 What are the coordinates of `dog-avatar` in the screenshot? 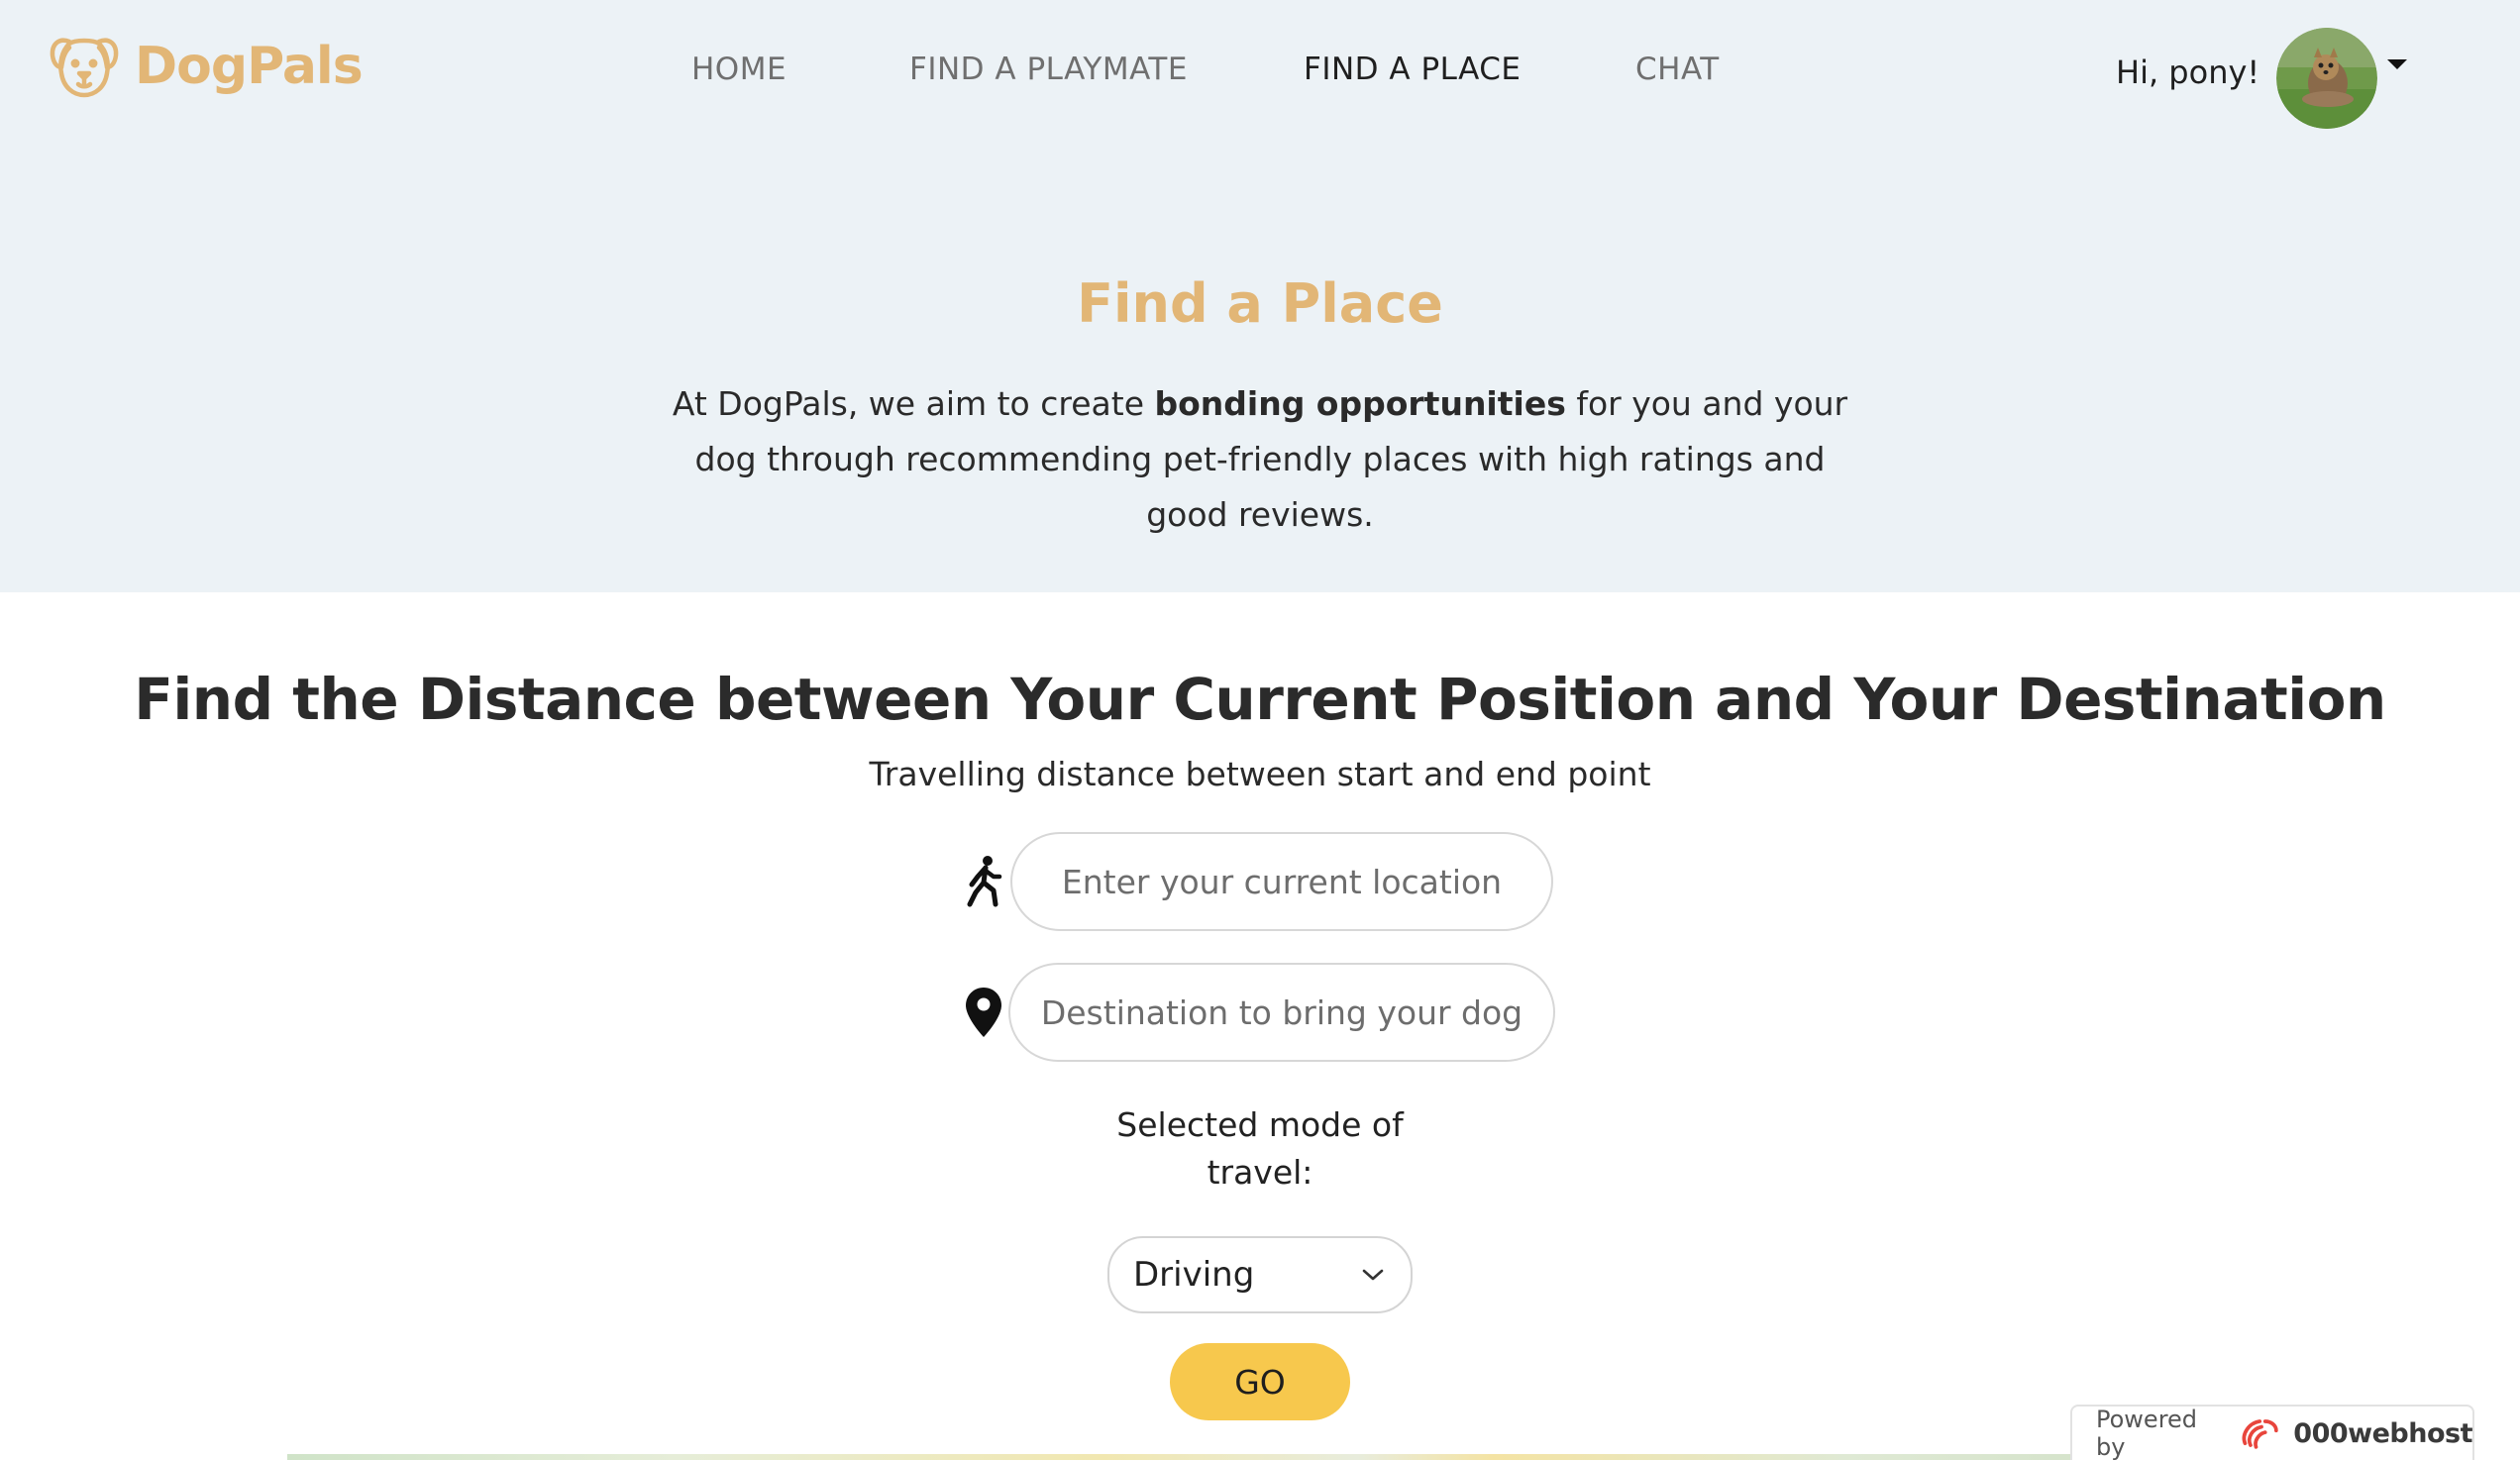 It's located at (2326, 79).